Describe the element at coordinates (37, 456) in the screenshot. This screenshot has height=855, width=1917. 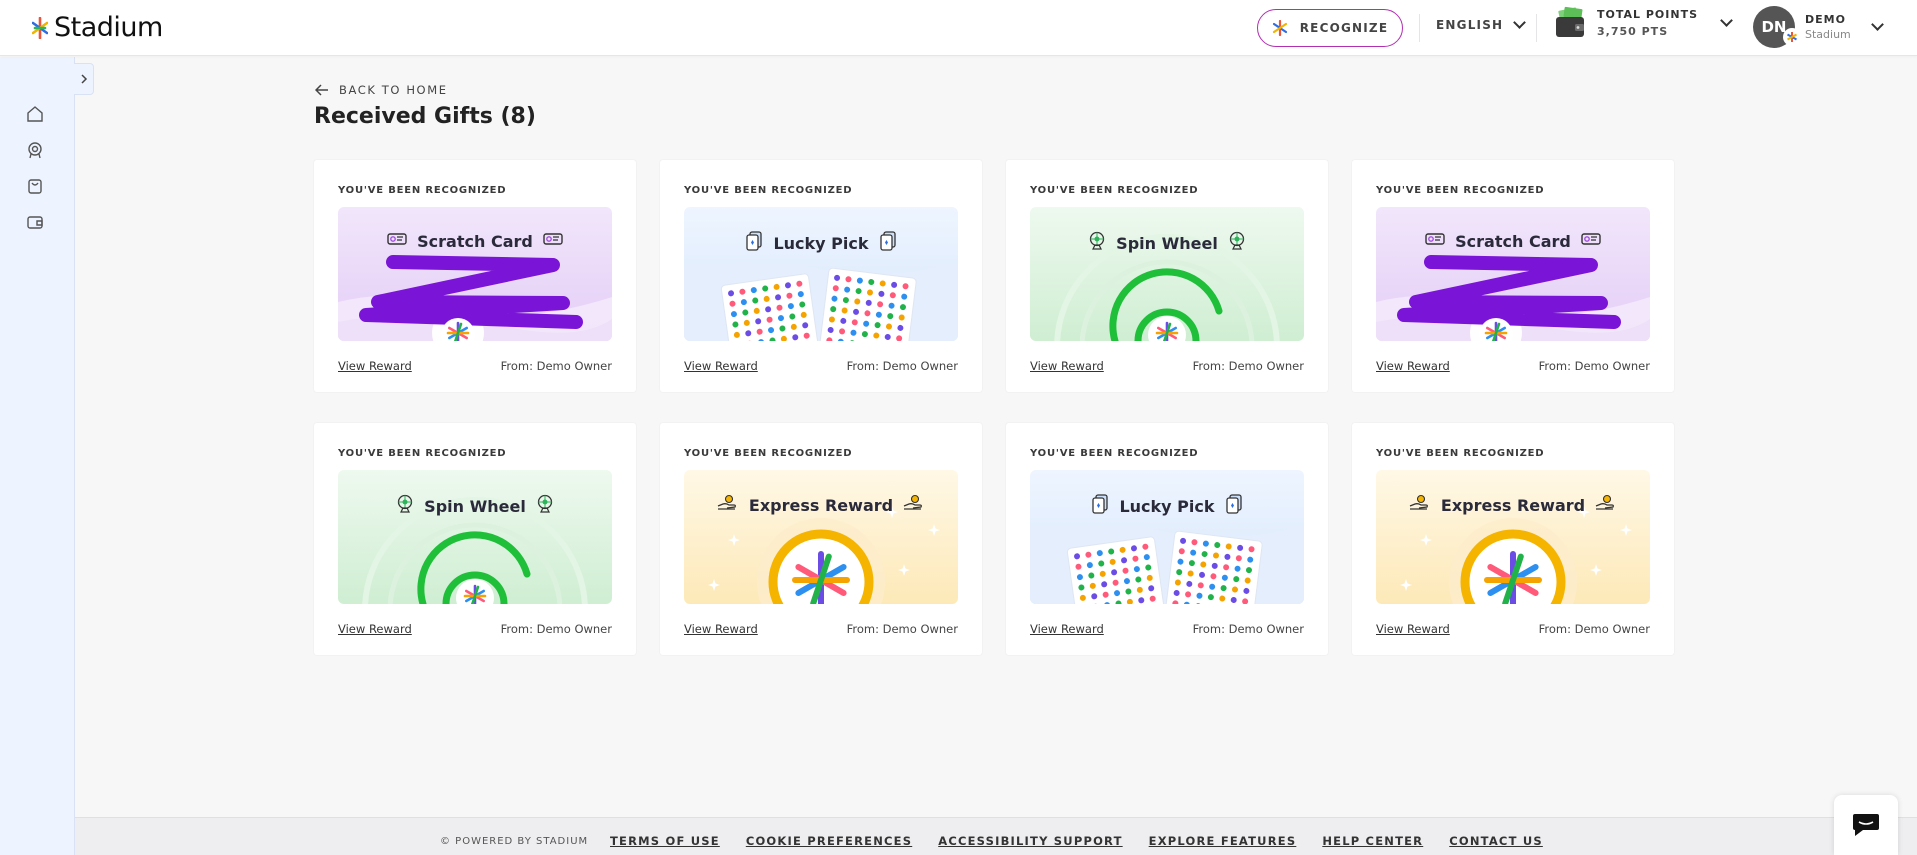
I see `sidebar` at that location.